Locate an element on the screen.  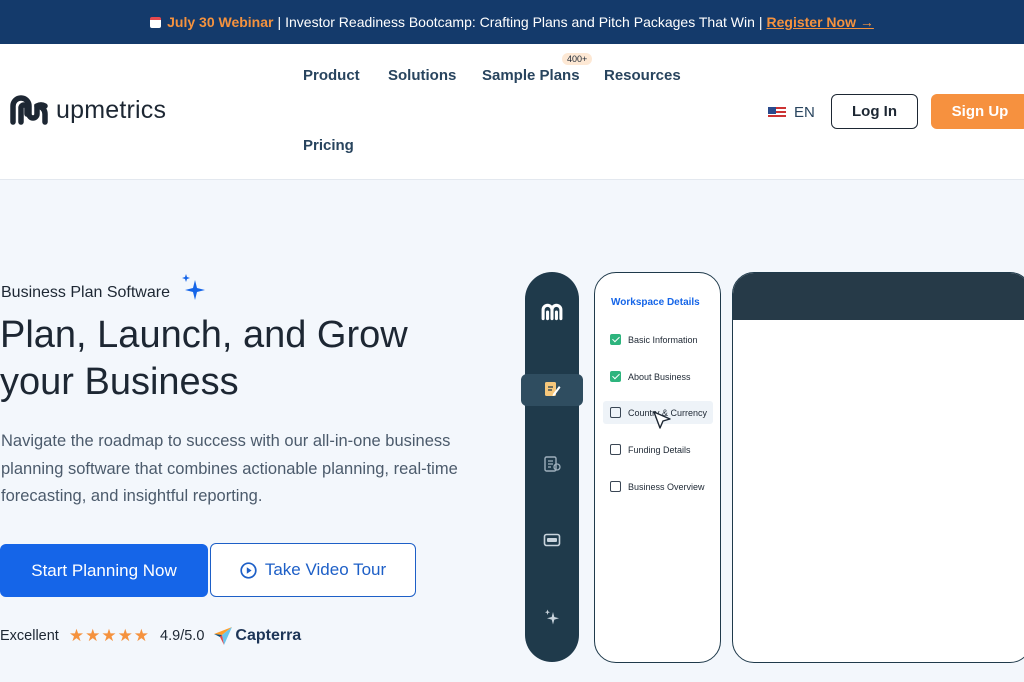
video-tour-label: Take Video Tour is located at coordinates (325, 569).